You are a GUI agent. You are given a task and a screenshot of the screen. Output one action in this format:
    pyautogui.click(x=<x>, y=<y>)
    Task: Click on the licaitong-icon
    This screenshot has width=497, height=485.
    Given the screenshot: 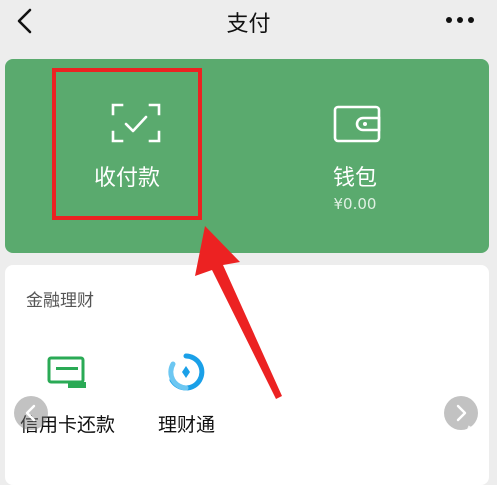 What is the action you would take?
    pyautogui.click(x=186, y=372)
    